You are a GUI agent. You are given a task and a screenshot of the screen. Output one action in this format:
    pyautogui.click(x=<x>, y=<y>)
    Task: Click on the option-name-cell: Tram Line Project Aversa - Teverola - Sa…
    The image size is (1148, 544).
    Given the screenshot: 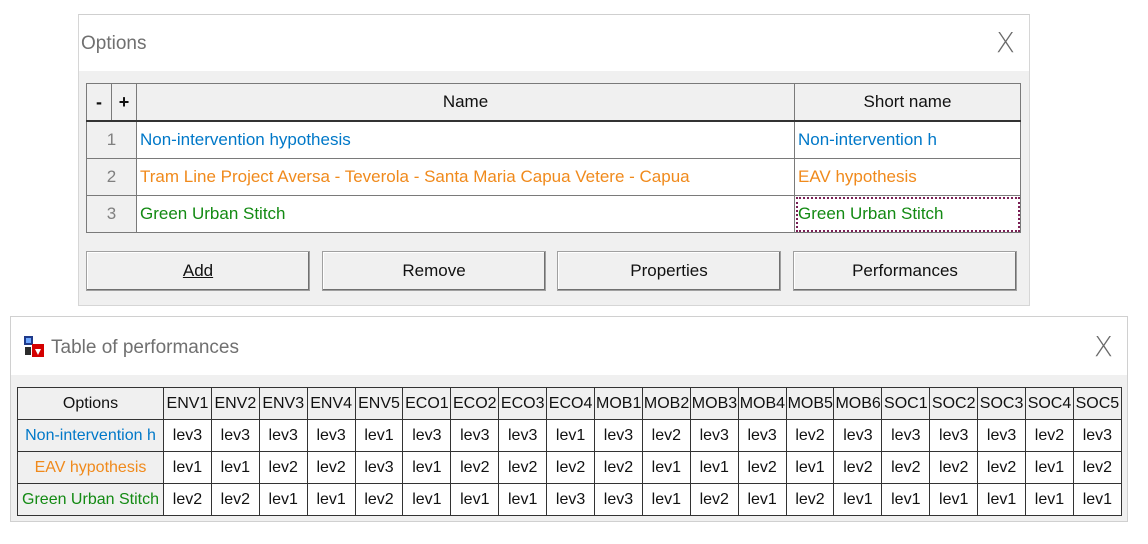 What is the action you would take?
    pyautogui.click(x=465, y=177)
    